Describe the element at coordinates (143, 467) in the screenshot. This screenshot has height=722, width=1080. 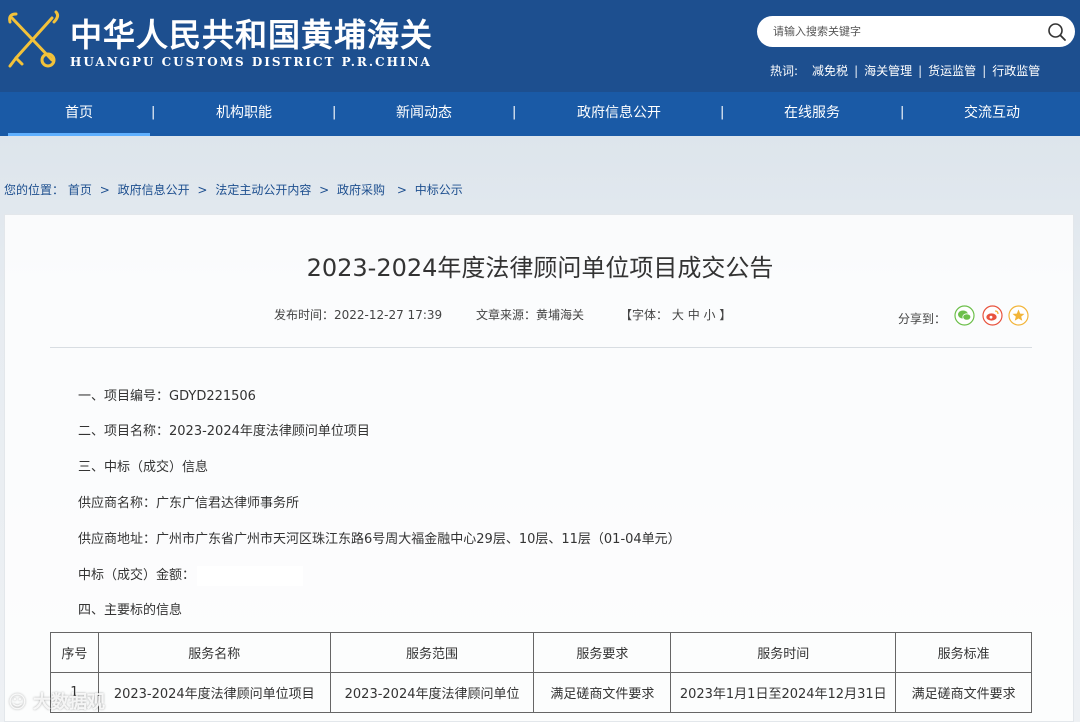
I see `paragraph-award-info: 三、中标（成交）信息` at that location.